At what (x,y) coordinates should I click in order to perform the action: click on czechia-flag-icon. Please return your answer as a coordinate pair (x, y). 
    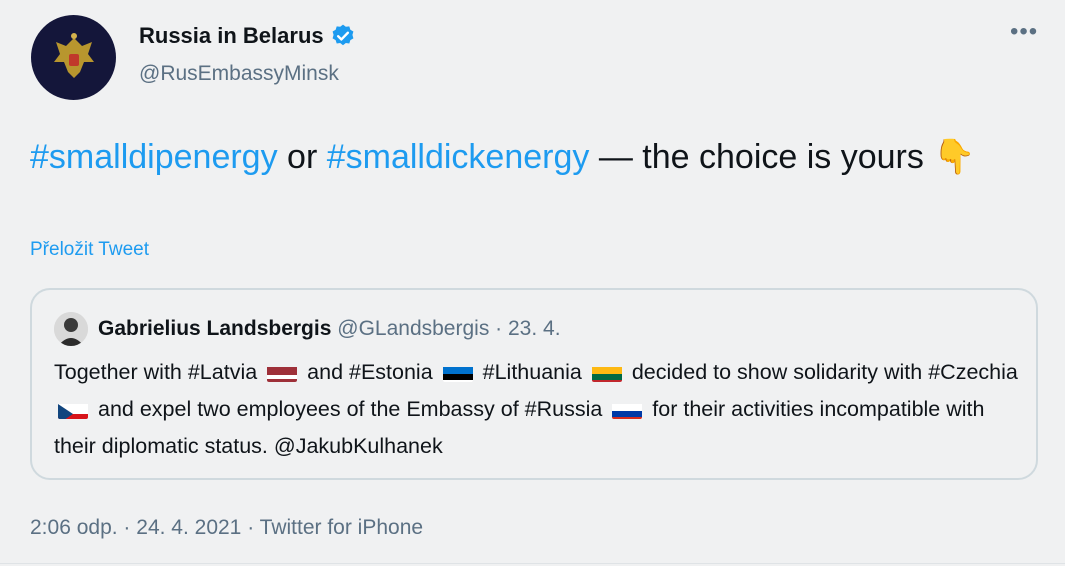
    Looking at the image, I should click on (73, 409).